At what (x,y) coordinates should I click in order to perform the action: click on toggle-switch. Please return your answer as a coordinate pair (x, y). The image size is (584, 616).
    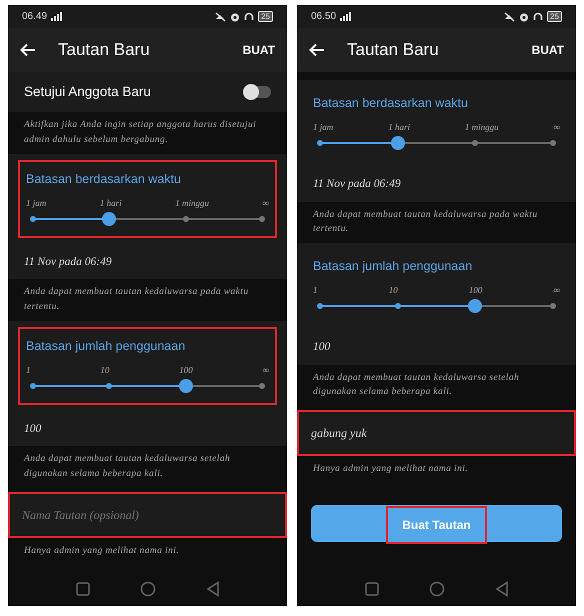
    Looking at the image, I should click on (258, 92).